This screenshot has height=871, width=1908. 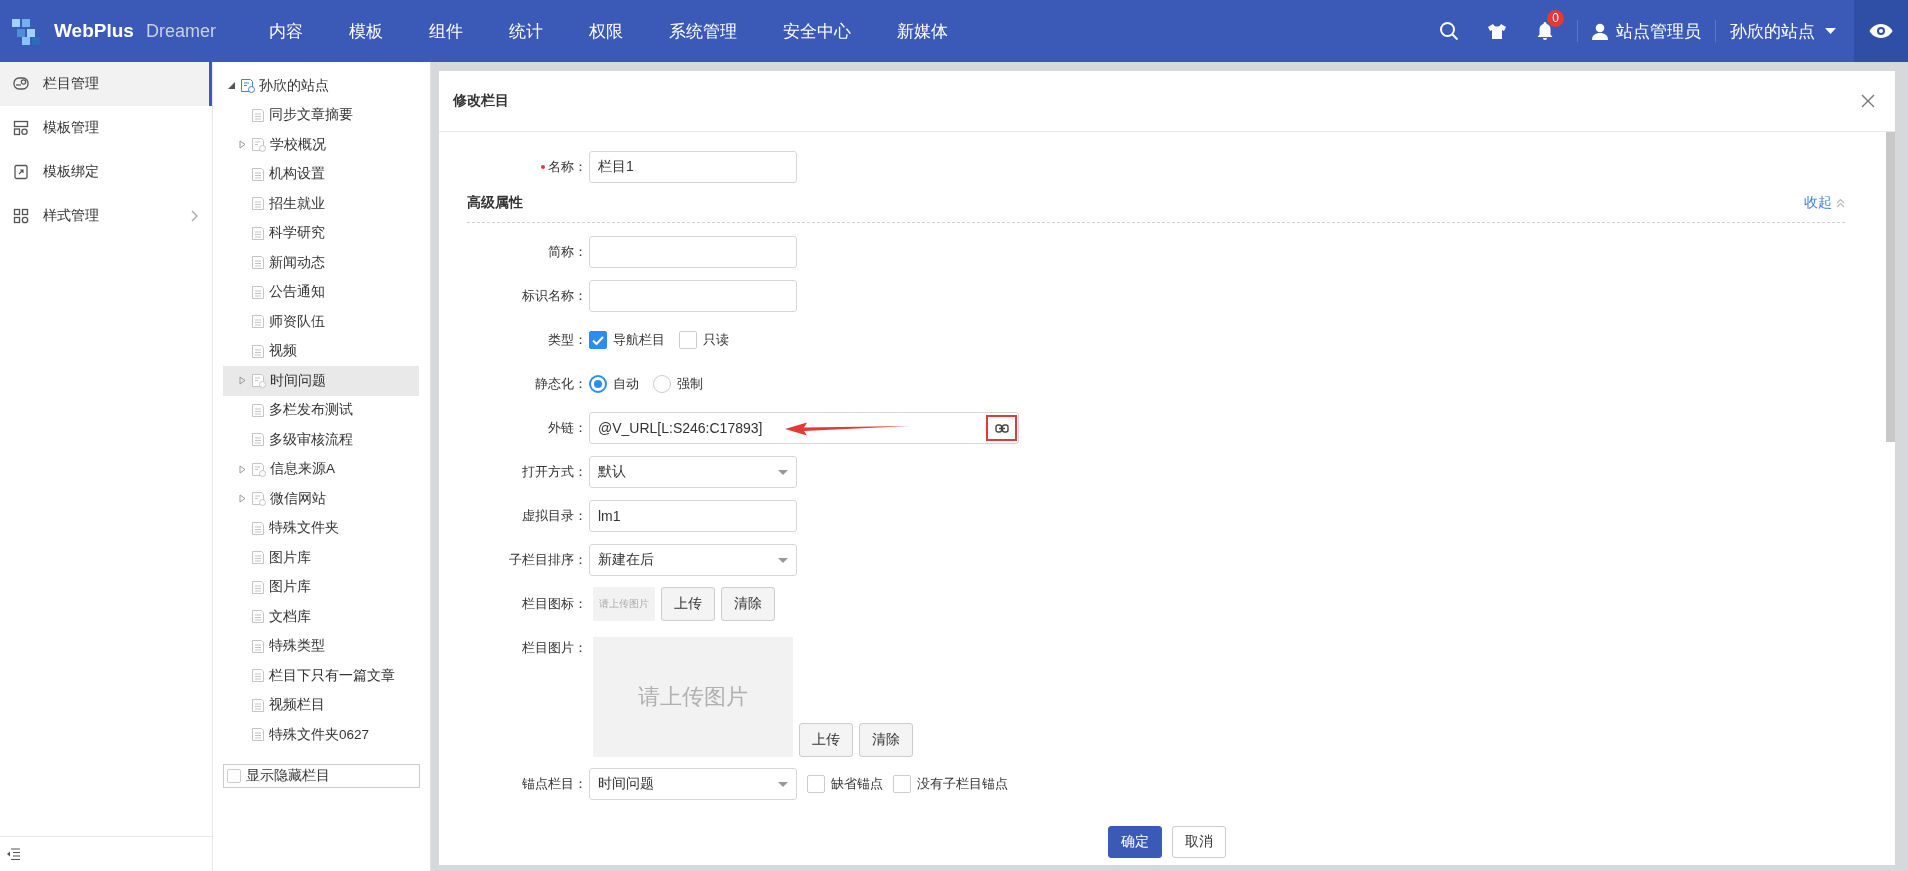 I want to click on nav-link: 模板, so click(x=366, y=31).